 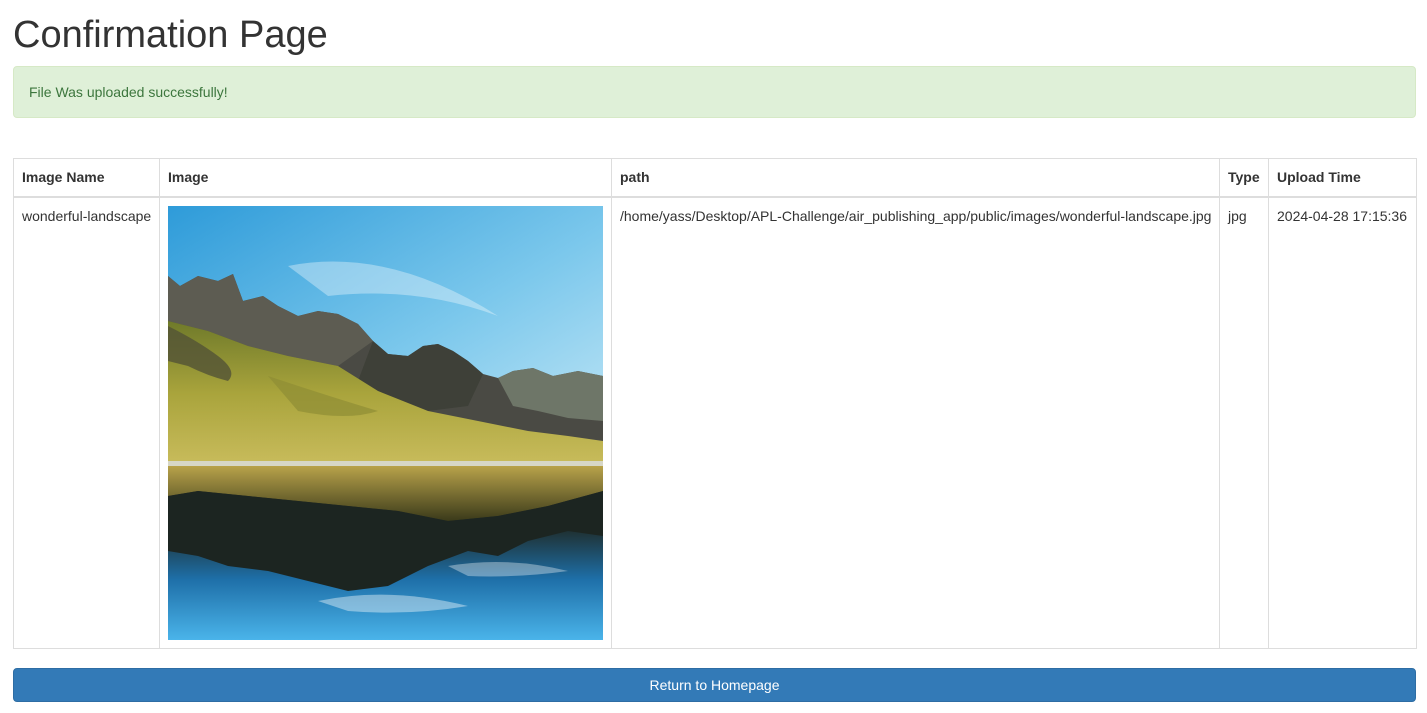 What do you see at coordinates (1342, 422) in the screenshot?
I see `cell-upload-time: 2024-04-28 17:15:36` at bounding box center [1342, 422].